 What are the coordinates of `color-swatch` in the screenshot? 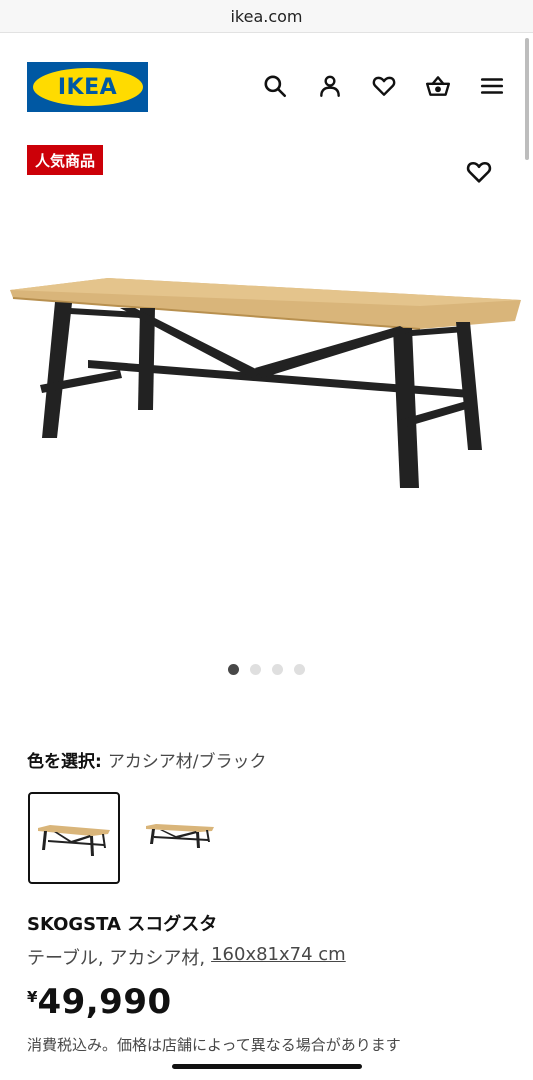 It's located at (176, 838).